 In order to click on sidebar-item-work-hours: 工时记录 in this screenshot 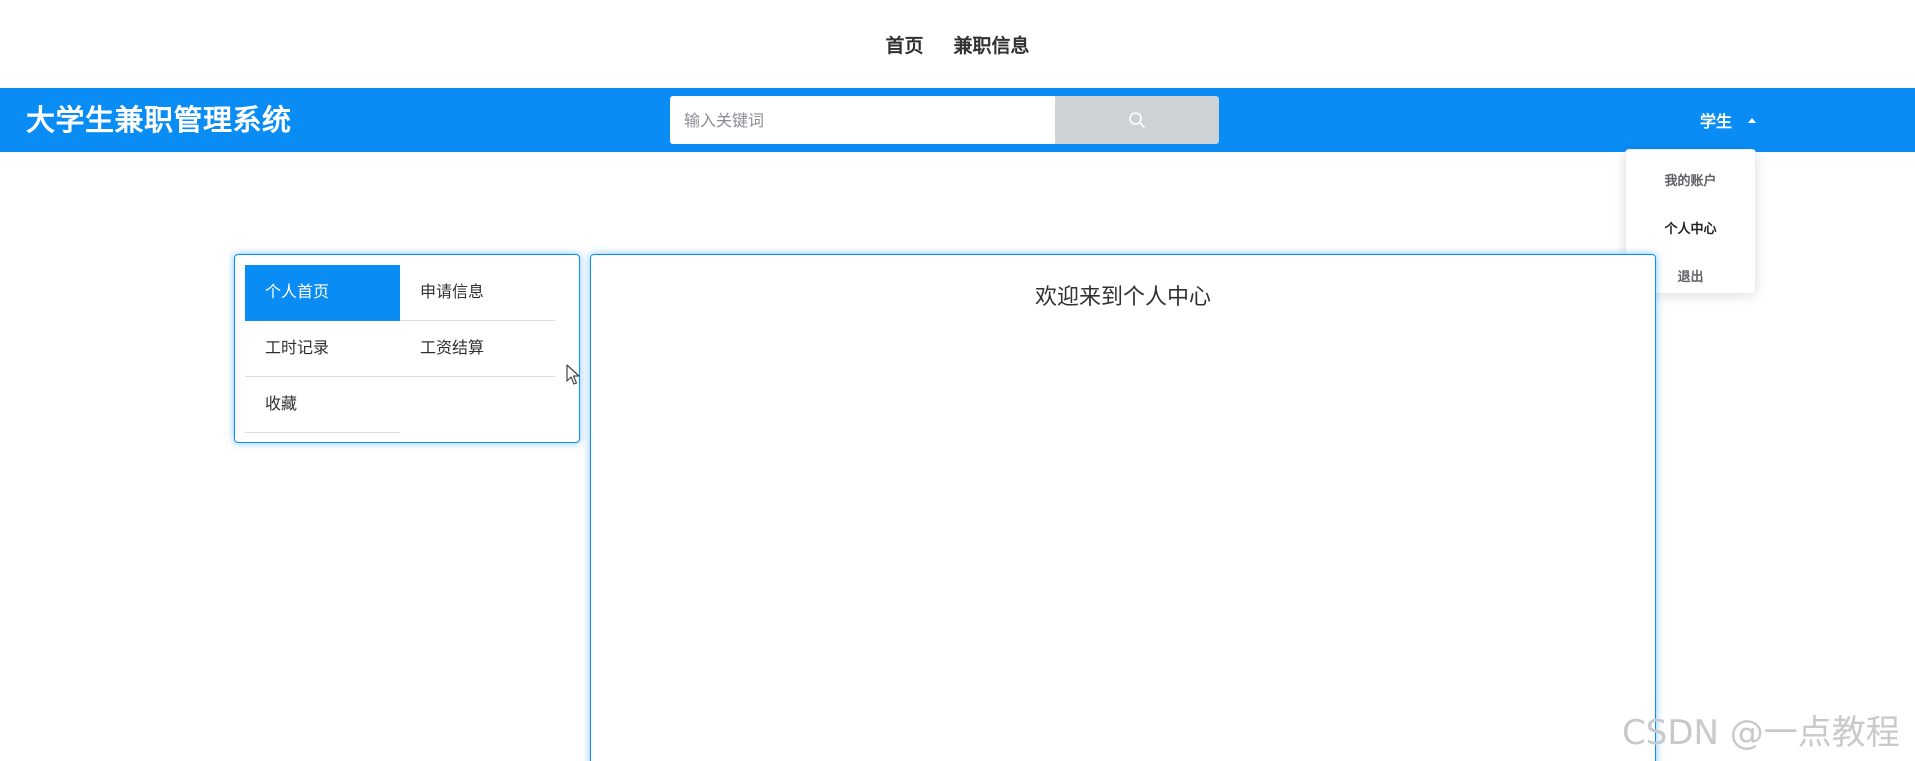, I will do `click(322, 349)`.